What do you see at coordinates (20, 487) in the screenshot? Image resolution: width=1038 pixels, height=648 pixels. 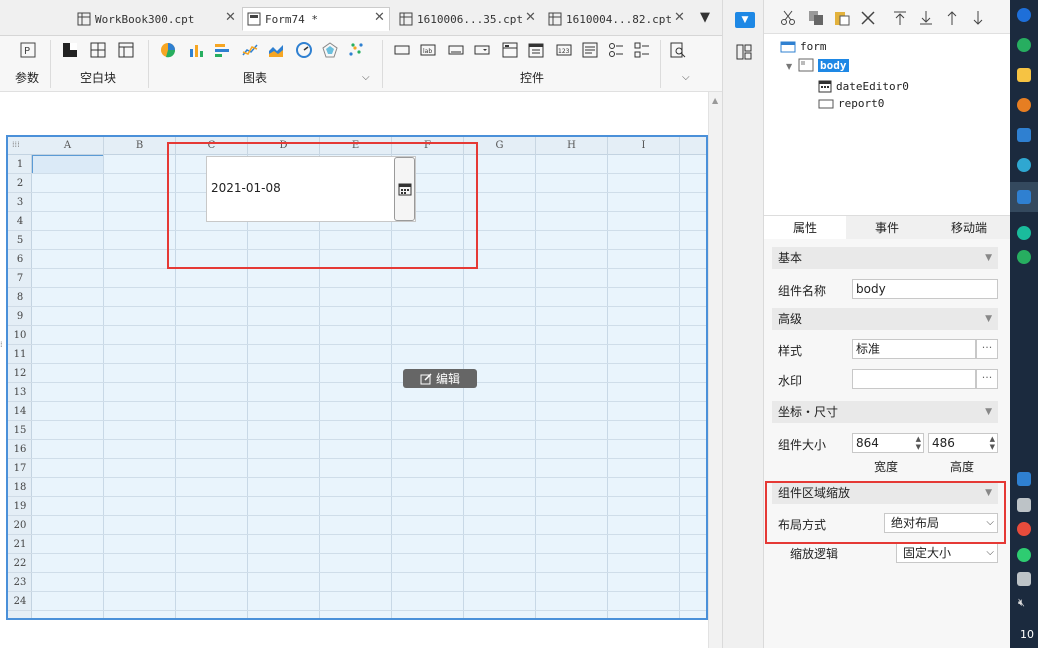 I see `row-header: 18` at bounding box center [20, 487].